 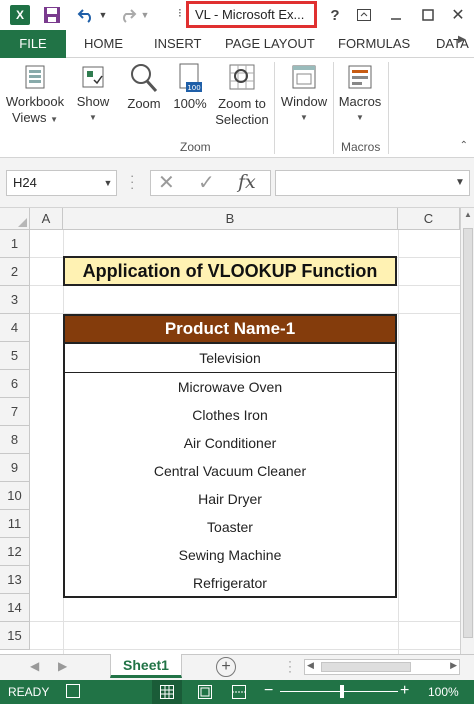 What do you see at coordinates (35, 77) in the screenshot?
I see `workbook-views-icon` at bounding box center [35, 77].